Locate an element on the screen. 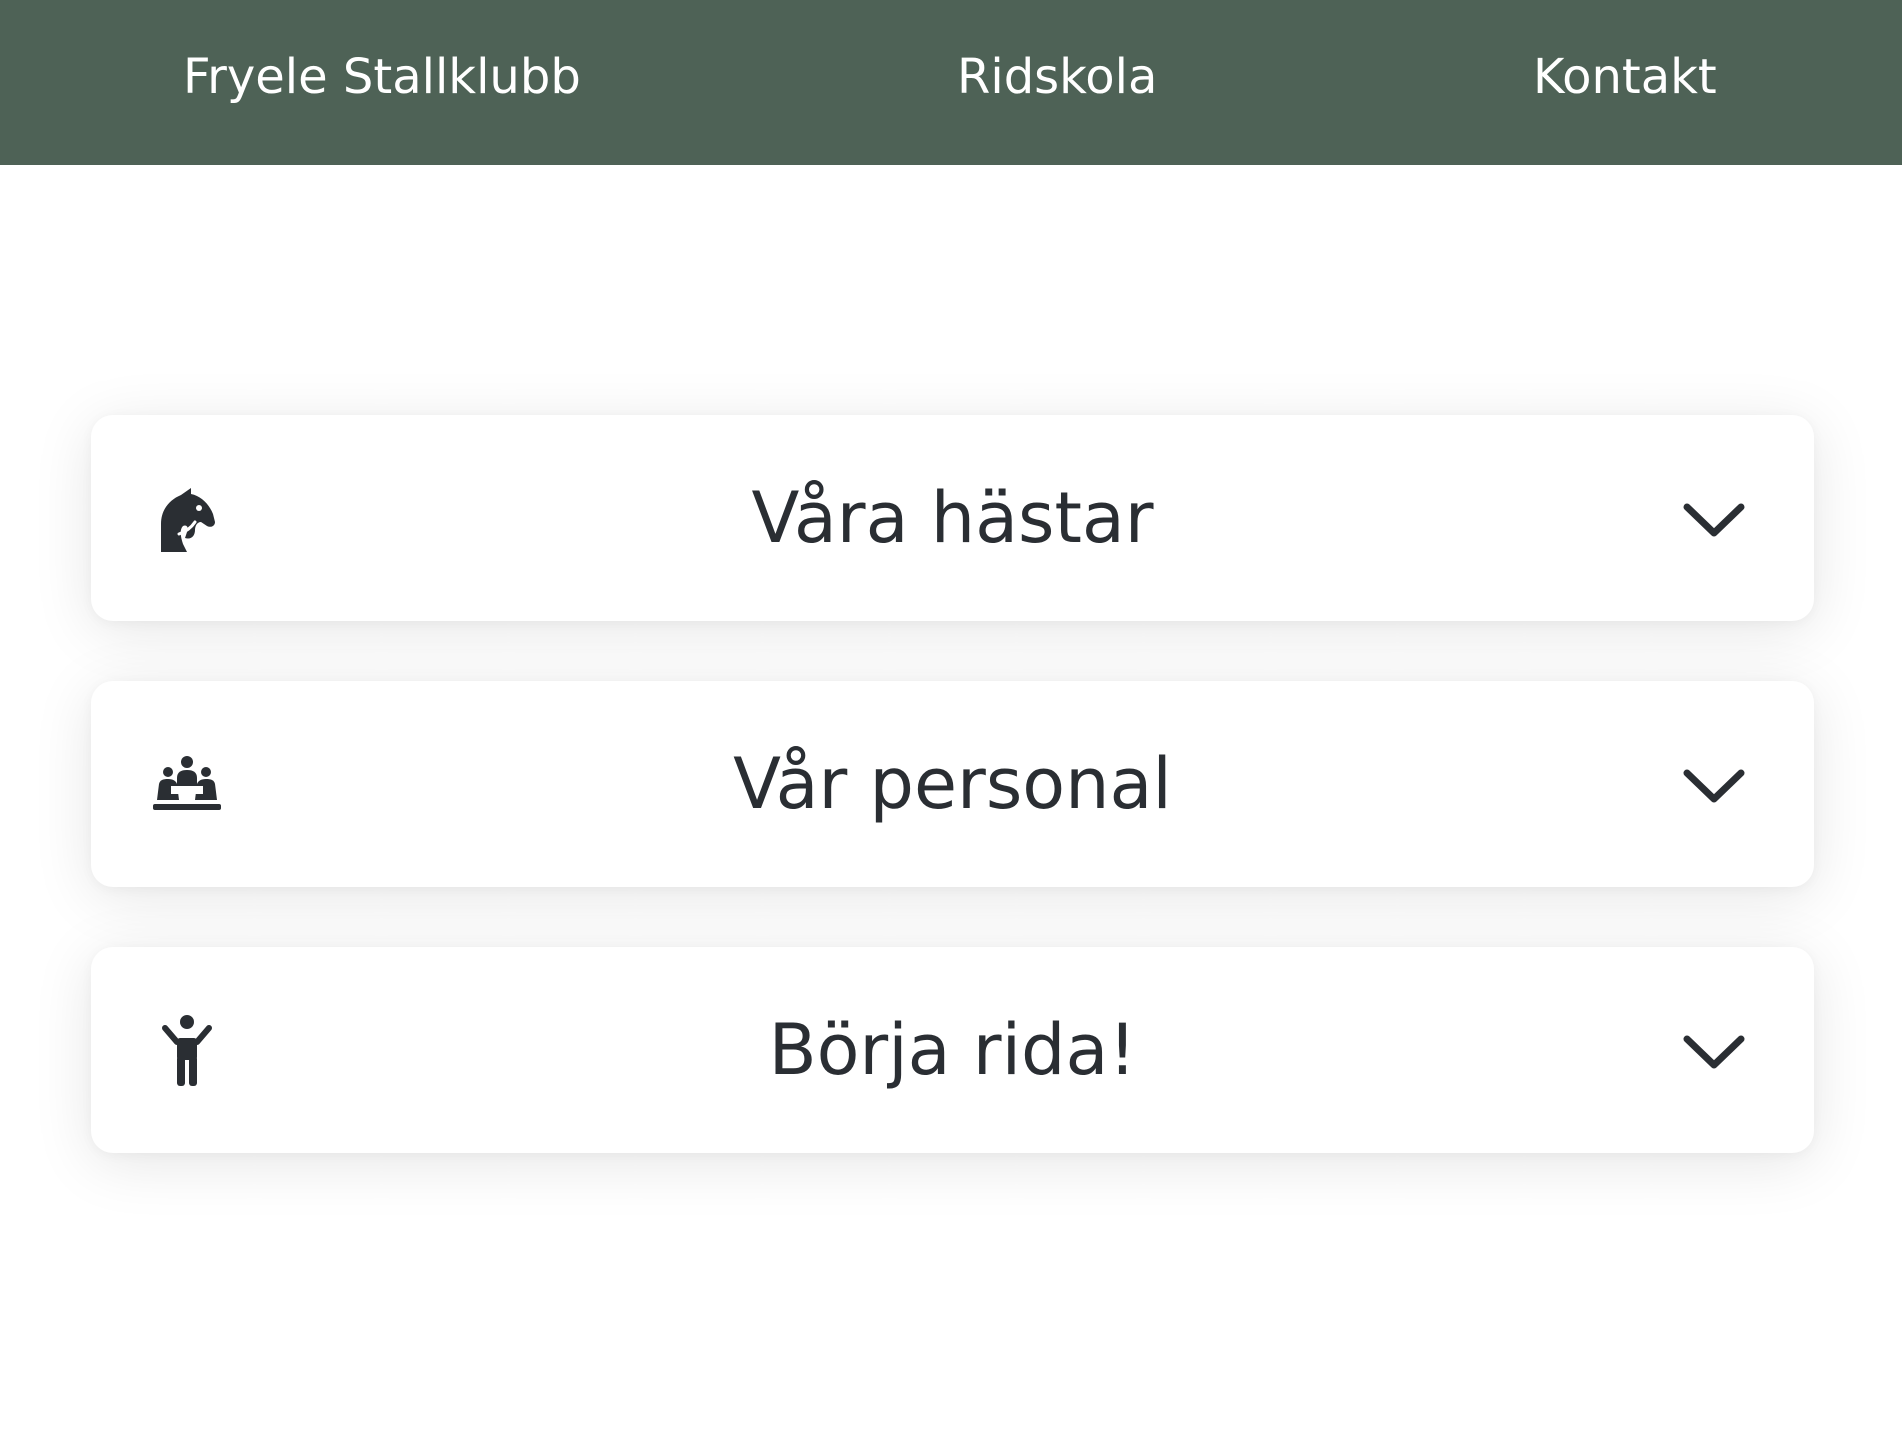  top-navbar: Fryele Stallklubb Ridskola Kontakt is located at coordinates (951, 82).